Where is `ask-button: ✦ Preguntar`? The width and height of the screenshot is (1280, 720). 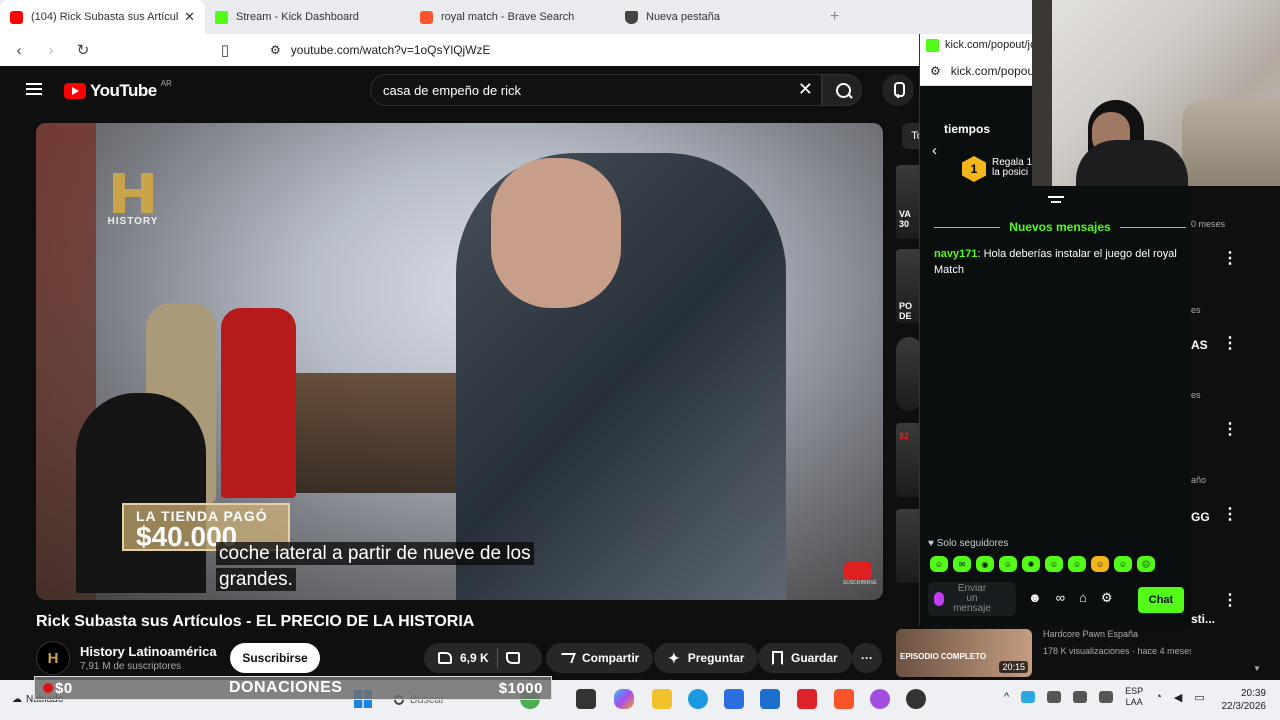 ask-button: ✦ Preguntar is located at coordinates (706, 658).